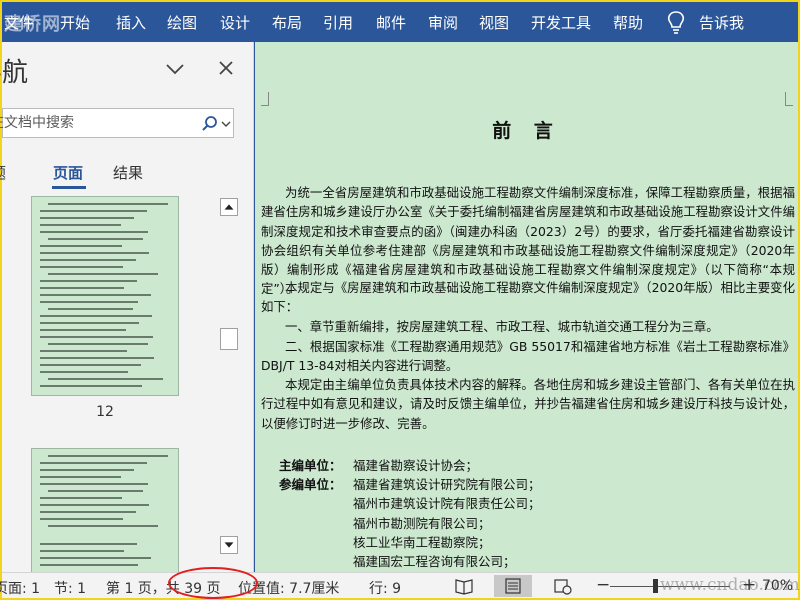 The width and height of the screenshot is (800, 600). I want to click on tab-home: 开始, so click(75, 22).